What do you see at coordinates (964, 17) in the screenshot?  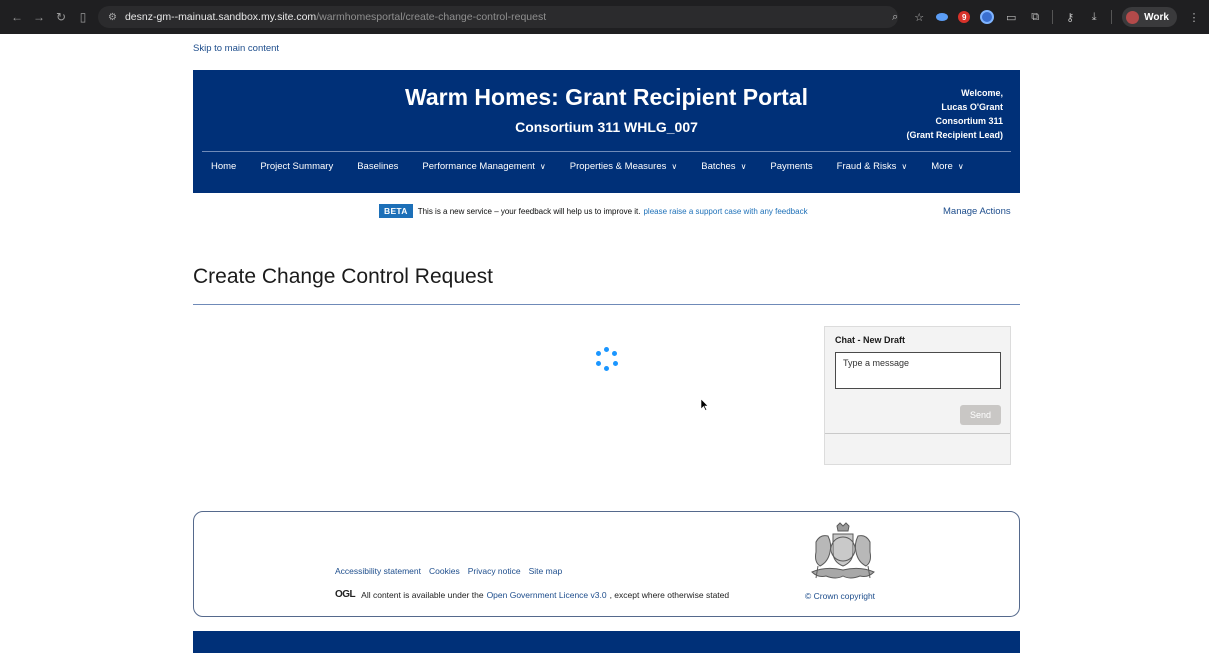 I see `extension-badge: 9` at bounding box center [964, 17].